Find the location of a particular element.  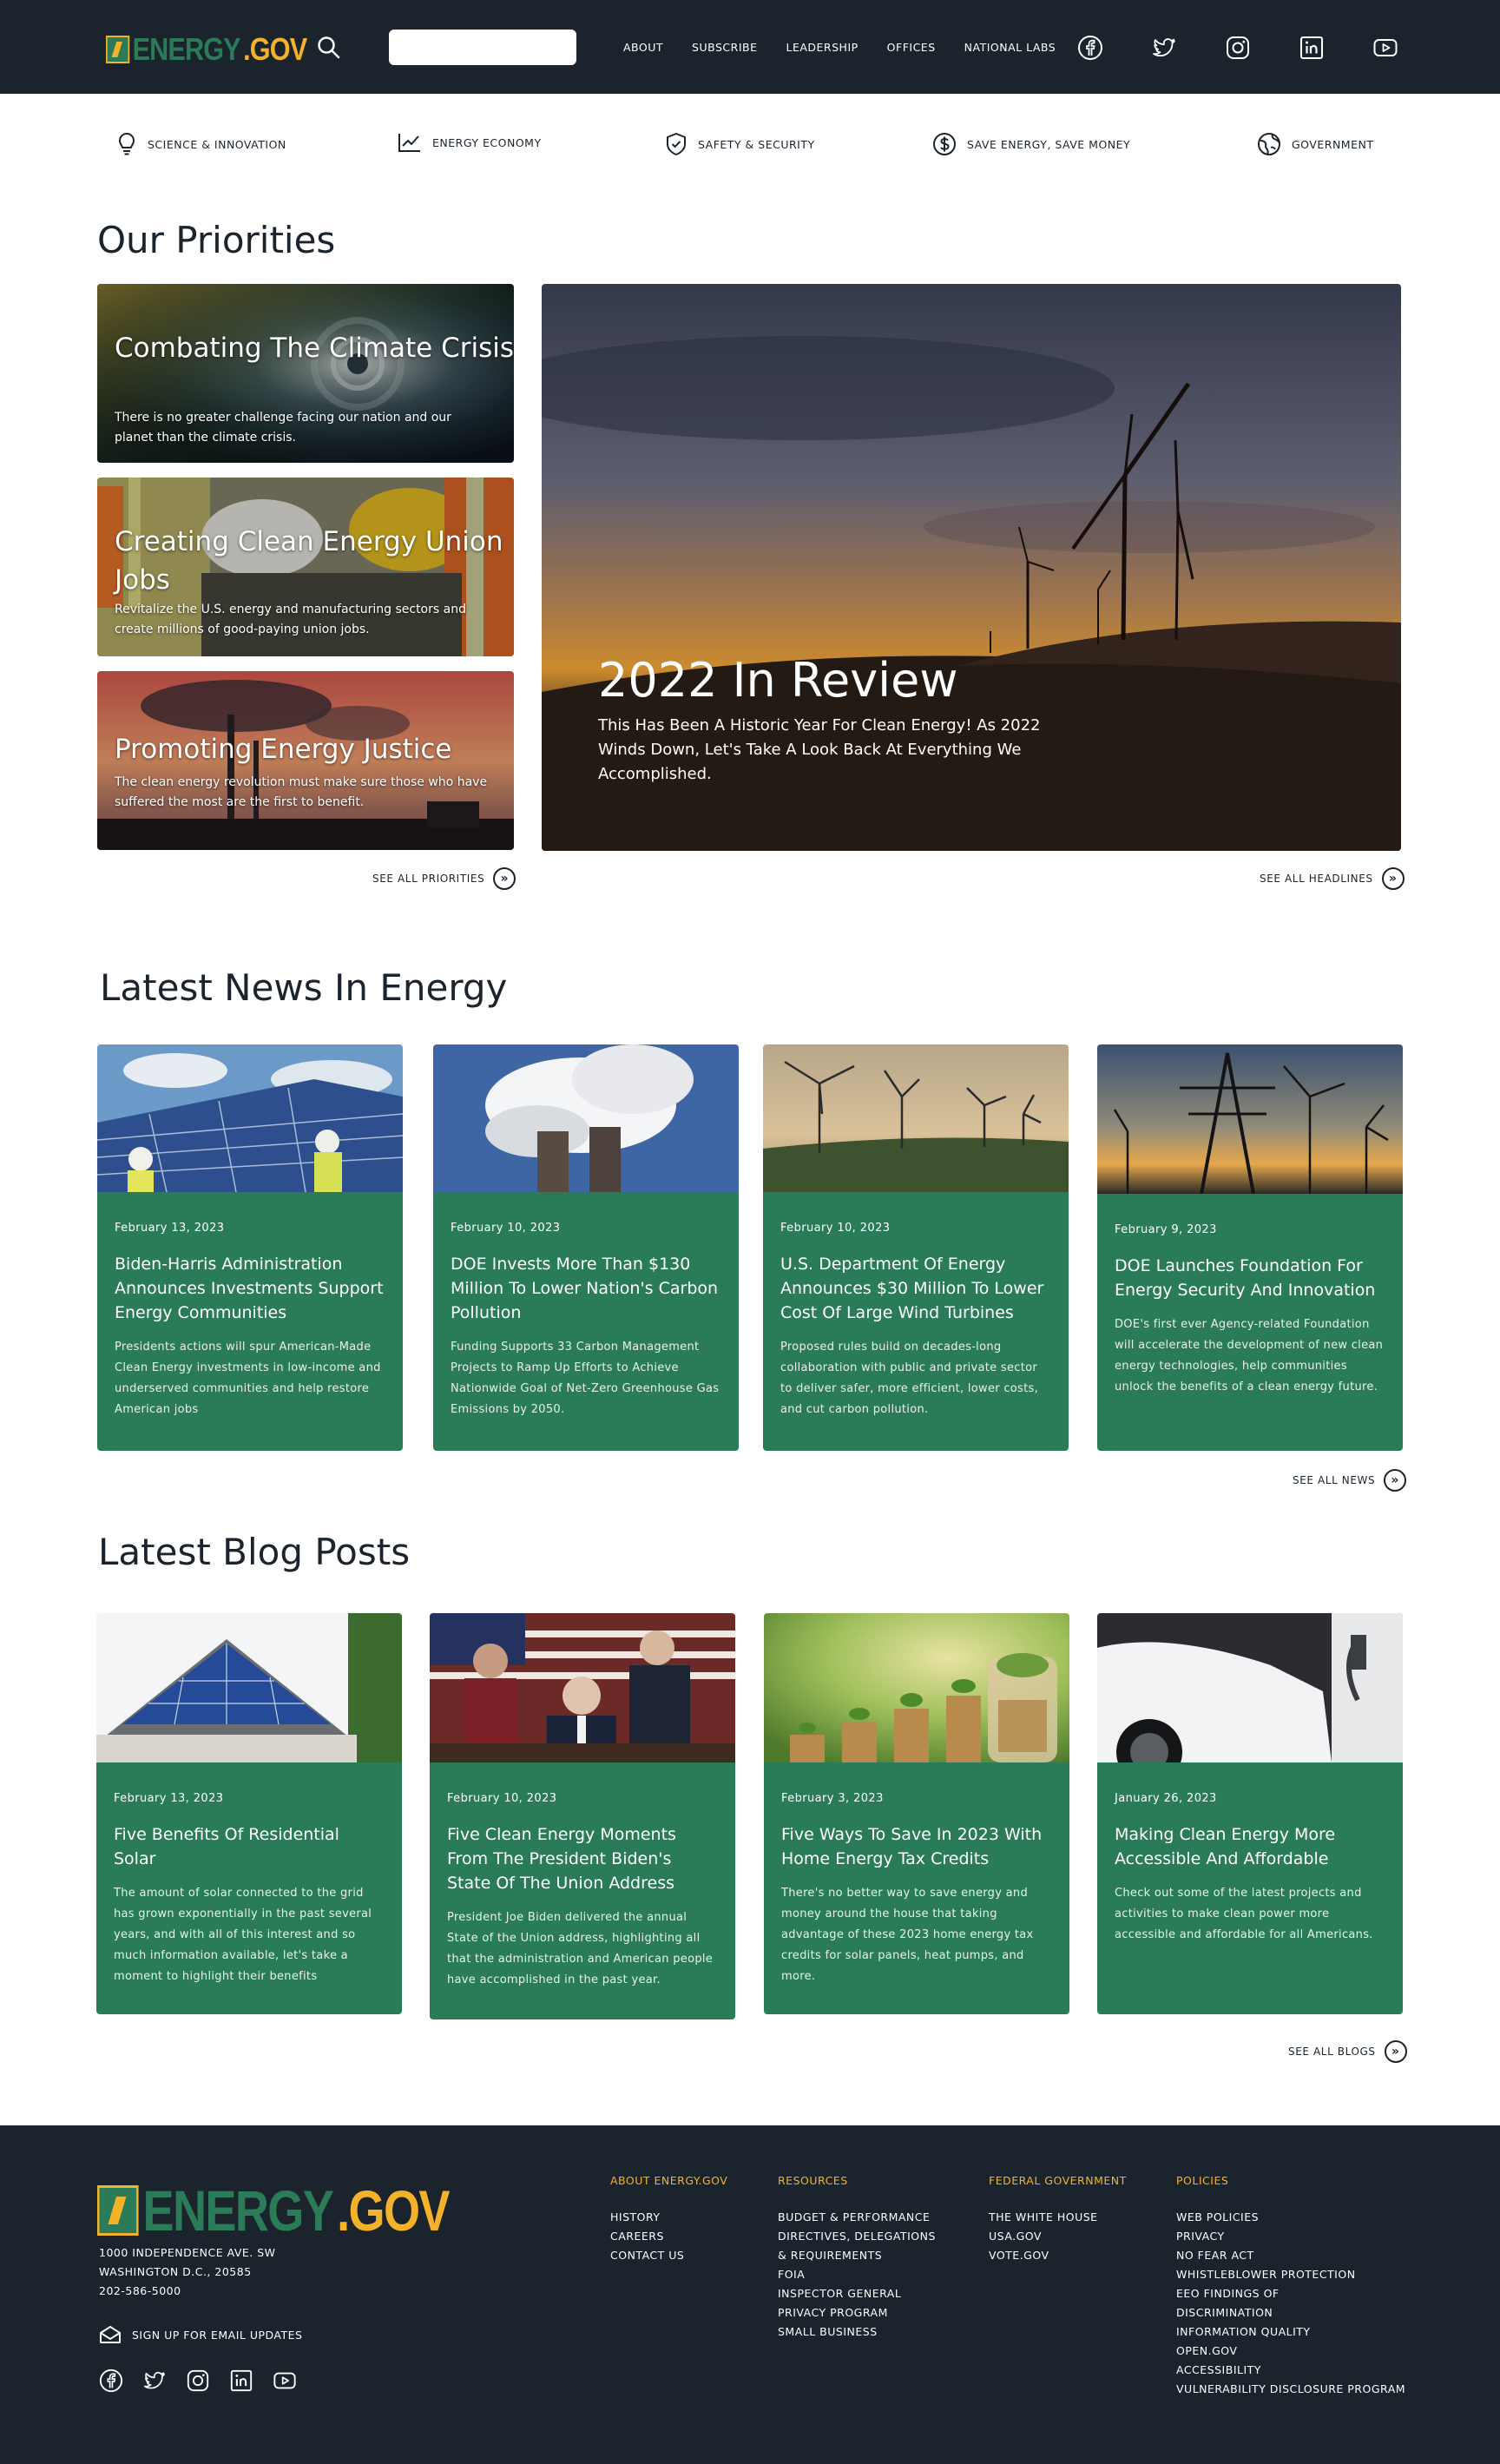

footer-link: INSPECTOR GENERAL is located at coordinates (857, 2293).